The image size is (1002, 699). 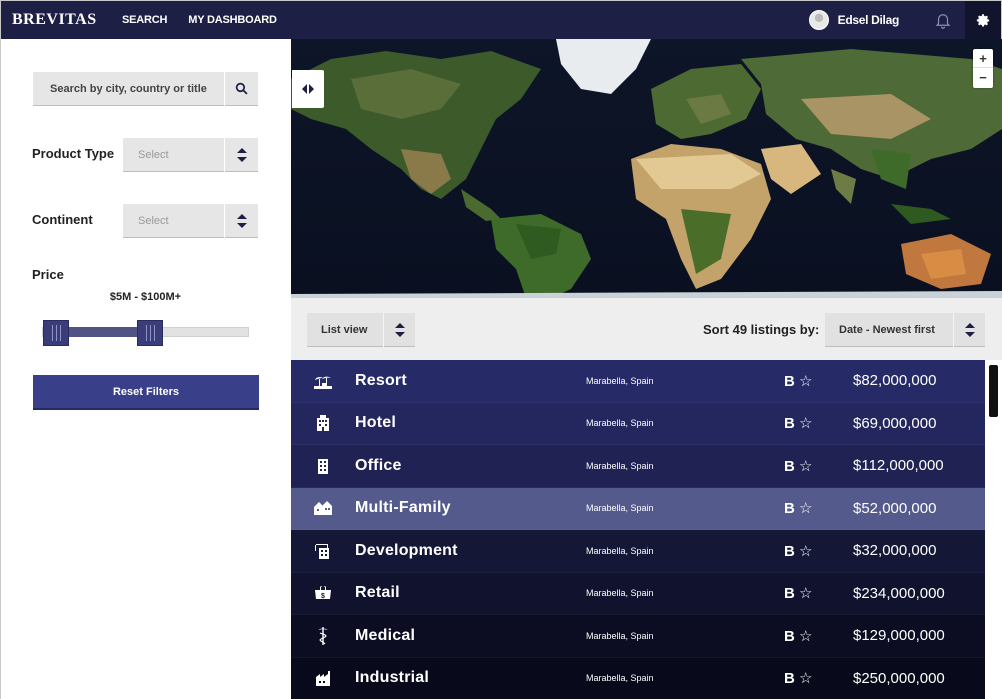 I want to click on listing-price: $250,000,000, so click(x=899, y=678).